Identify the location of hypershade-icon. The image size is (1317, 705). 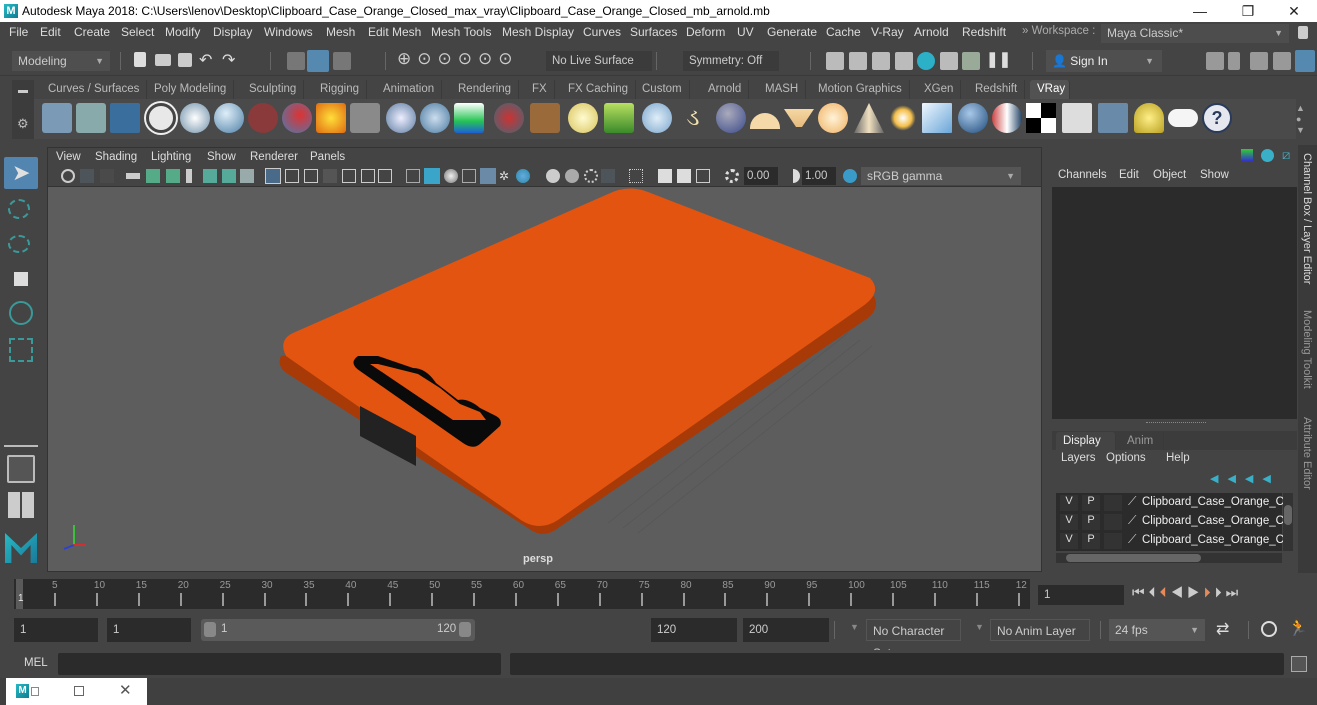
(926, 61).